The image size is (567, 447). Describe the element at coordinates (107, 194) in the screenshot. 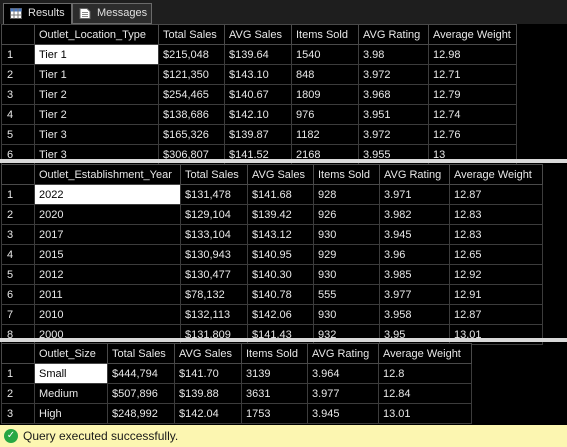

I see `table-cell: 2022` at that location.